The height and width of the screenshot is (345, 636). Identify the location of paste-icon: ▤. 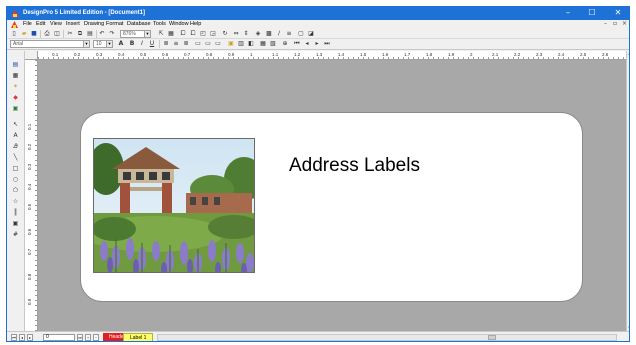
(90, 34).